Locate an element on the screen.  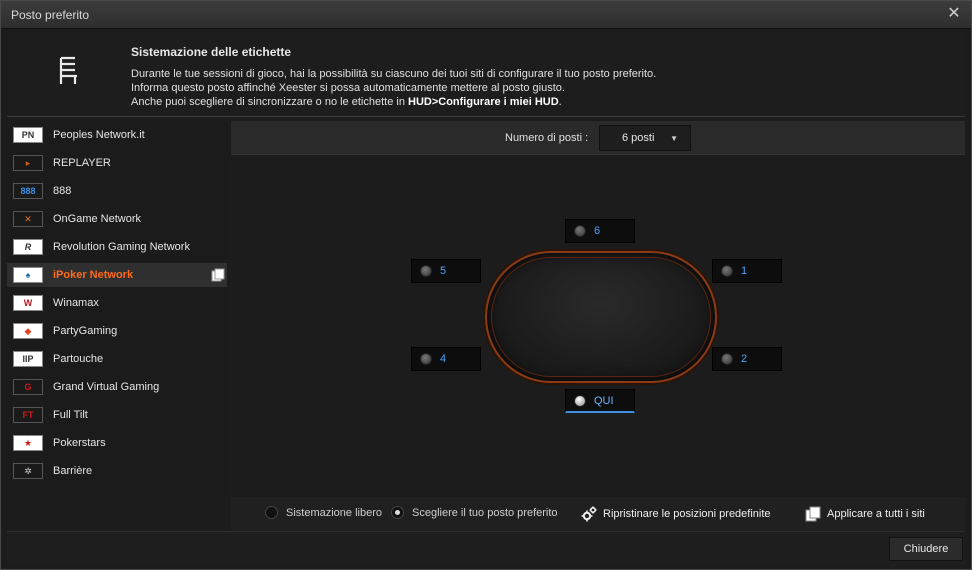
sidebar-item-ipoker: ♠ iPoker Network is located at coordinates (117, 275).